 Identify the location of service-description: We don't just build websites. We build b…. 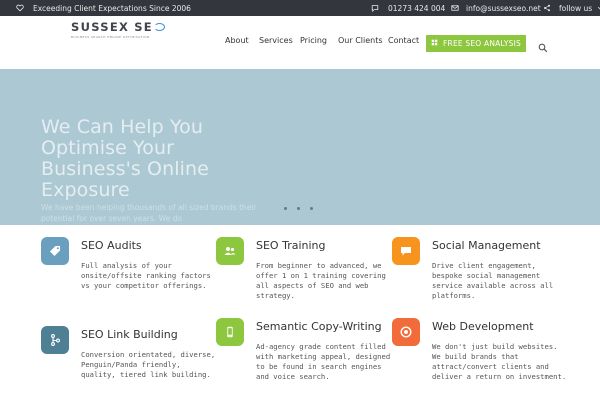
(499, 361).